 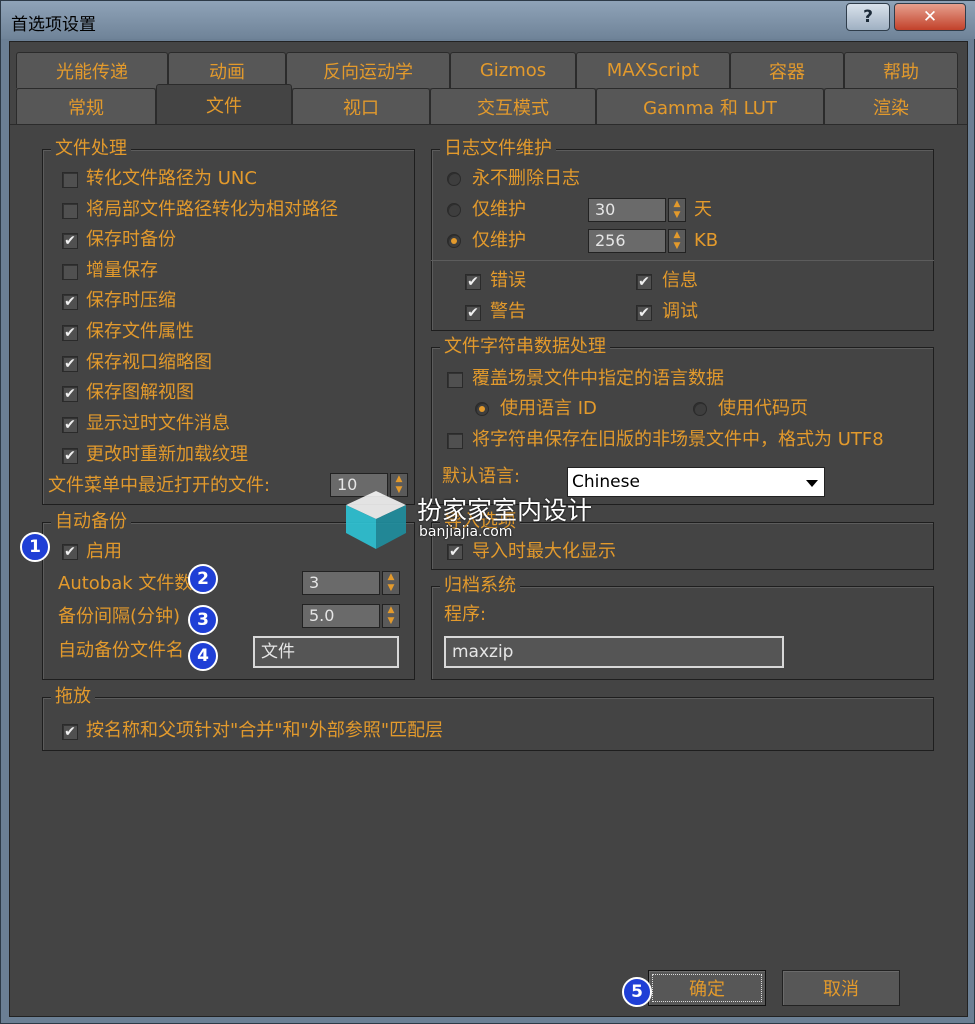 I want to click on backup-filename-input: 文件, so click(x=326, y=652).